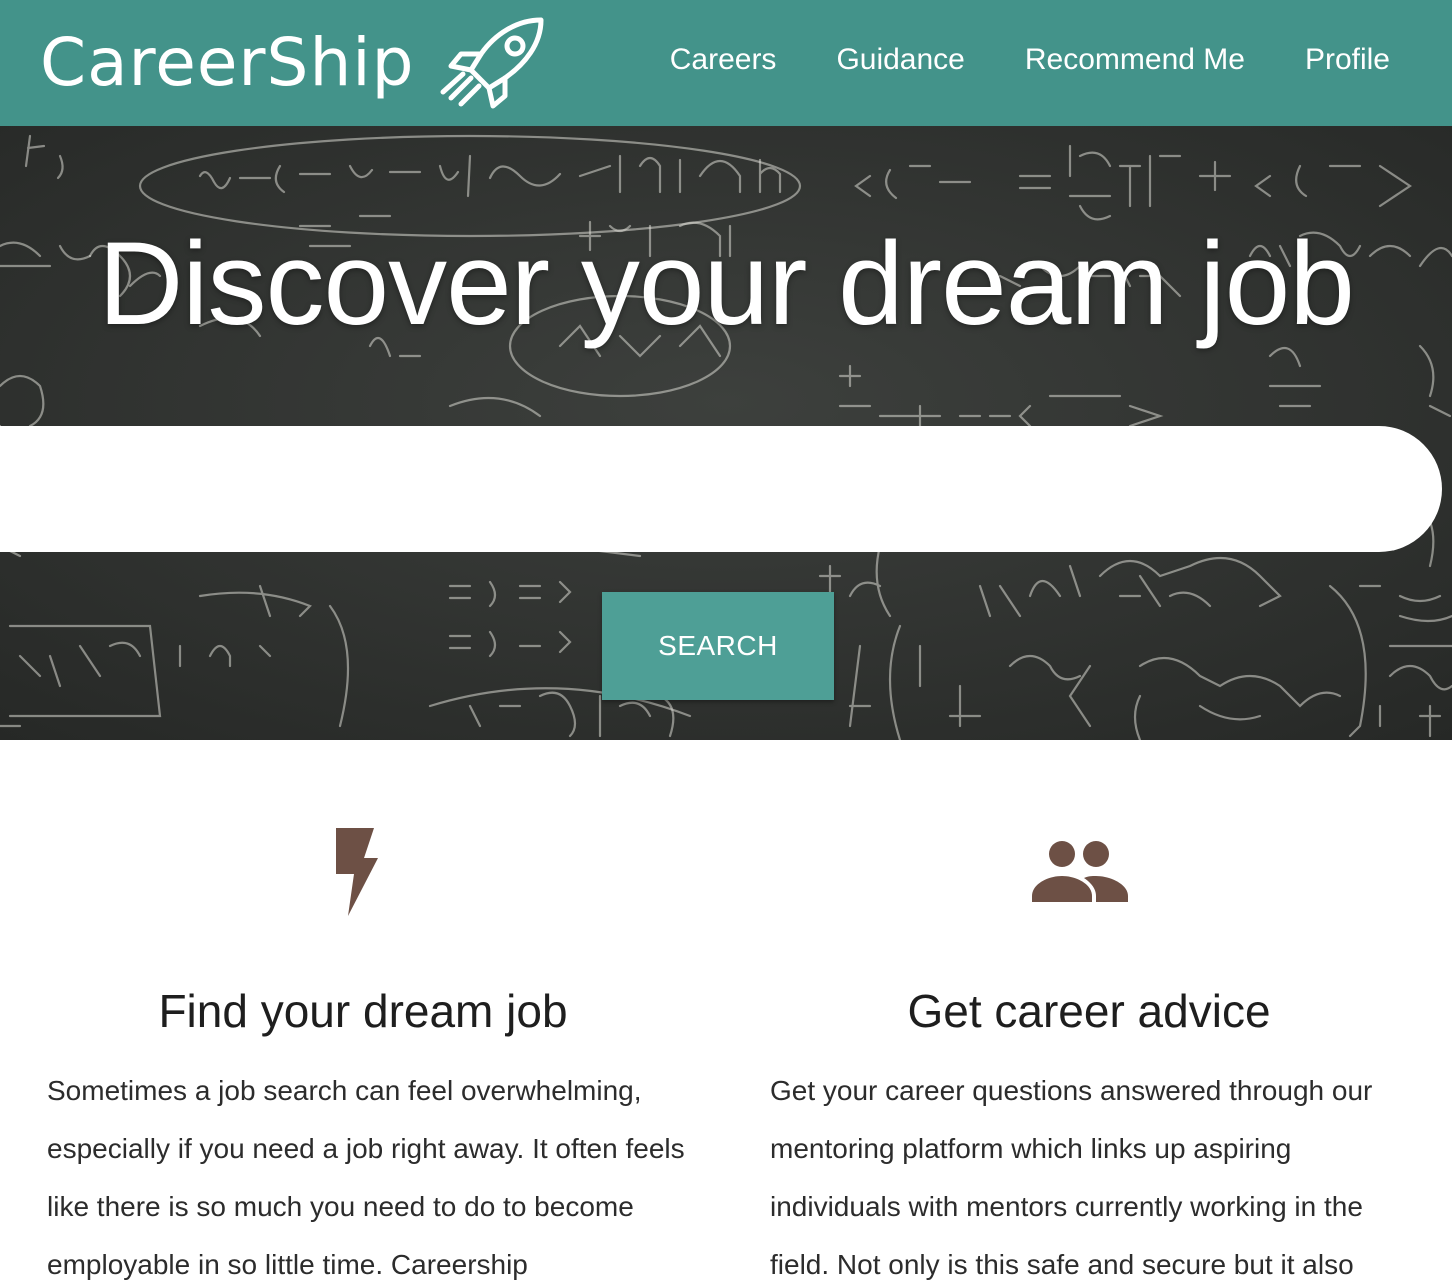 Image resolution: width=1452 pixels, height=1286 pixels. What do you see at coordinates (718, 646) in the screenshot?
I see `search-button: SEARCH` at bounding box center [718, 646].